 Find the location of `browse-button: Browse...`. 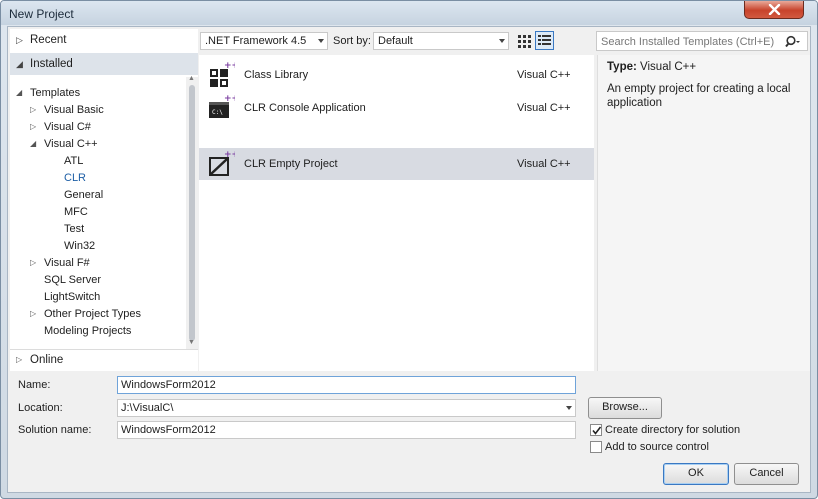

browse-button: Browse... is located at coordinates (625, 408).